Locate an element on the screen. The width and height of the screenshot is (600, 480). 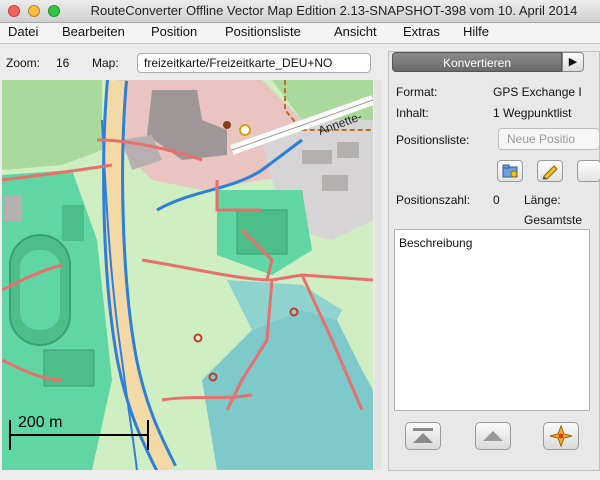
position-count-value: 0 is located at coordinates (496, 200).